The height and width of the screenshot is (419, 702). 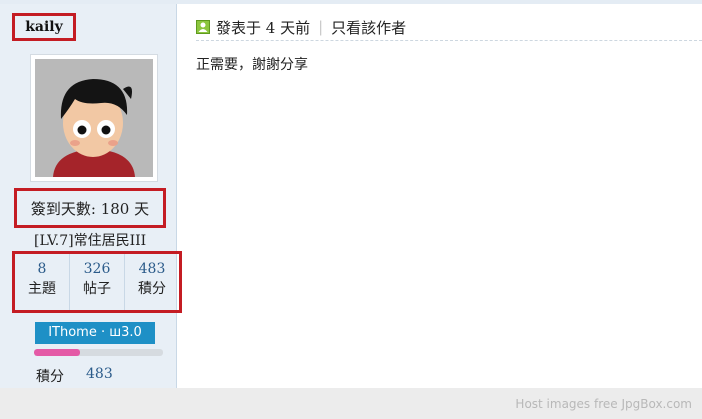 I want to click on signin-days: 簽到天數: 180 天, so click(x=90, y=208).